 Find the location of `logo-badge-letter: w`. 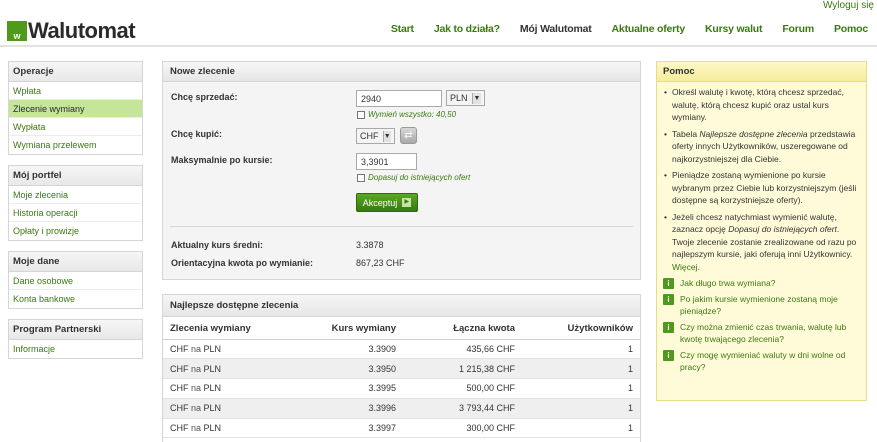

logo-badge-letter: w is located at coordinates (17, 36).